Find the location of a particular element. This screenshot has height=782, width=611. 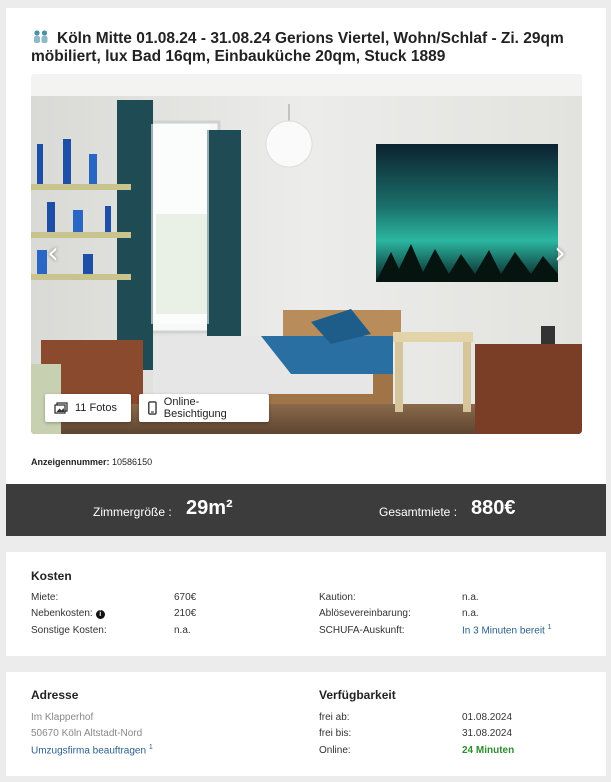

schufa-label: SCHUFA-Auskunft: is located at coordinates (362, 630).